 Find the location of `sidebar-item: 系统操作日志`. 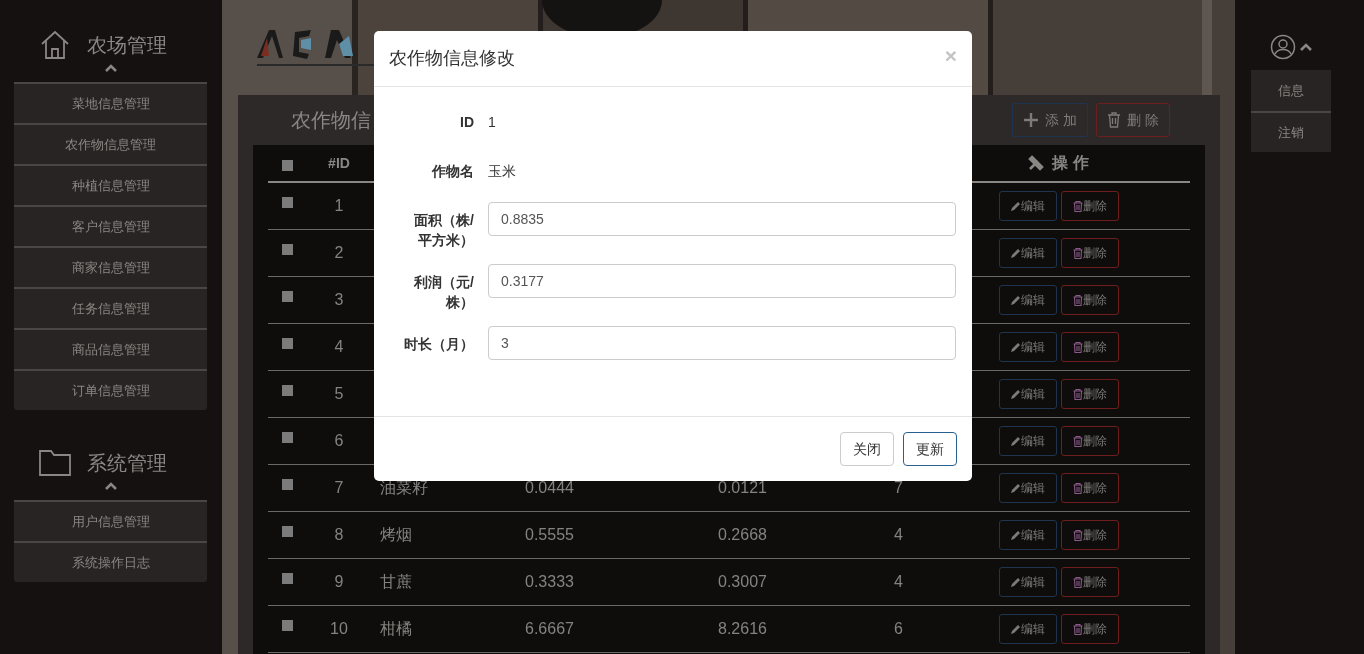

sidebar-item: 系统操作日志 is located at coordinates (110, 561).